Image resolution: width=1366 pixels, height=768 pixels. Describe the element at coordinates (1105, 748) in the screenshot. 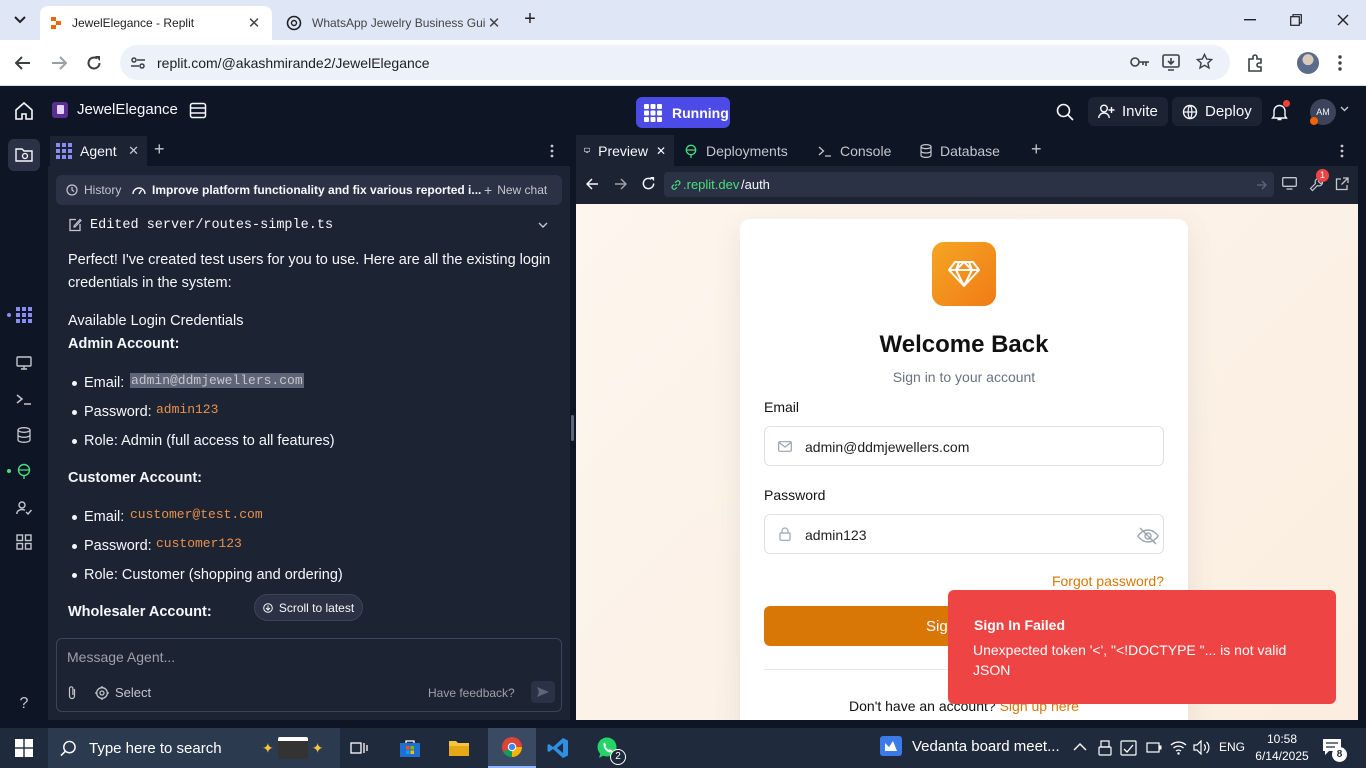

I see `usb-tray-icon` at that location.